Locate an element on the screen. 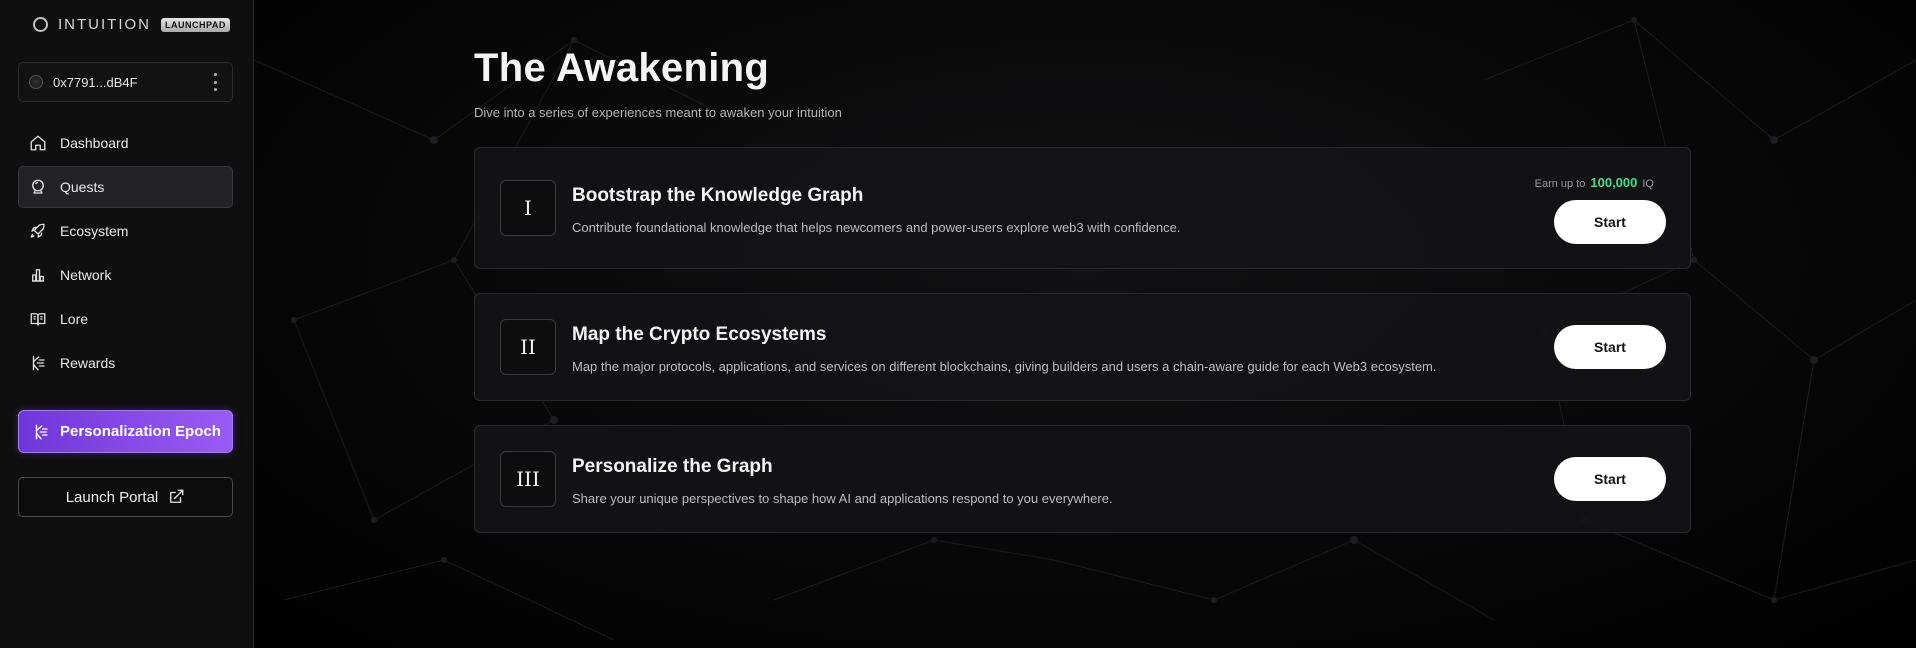 Image resolution: width=1916 pixels, height=648 pixels. sidebar-nav: Dashboard Quests Ecosystem Network Lore is located at coordinates (125, 254).